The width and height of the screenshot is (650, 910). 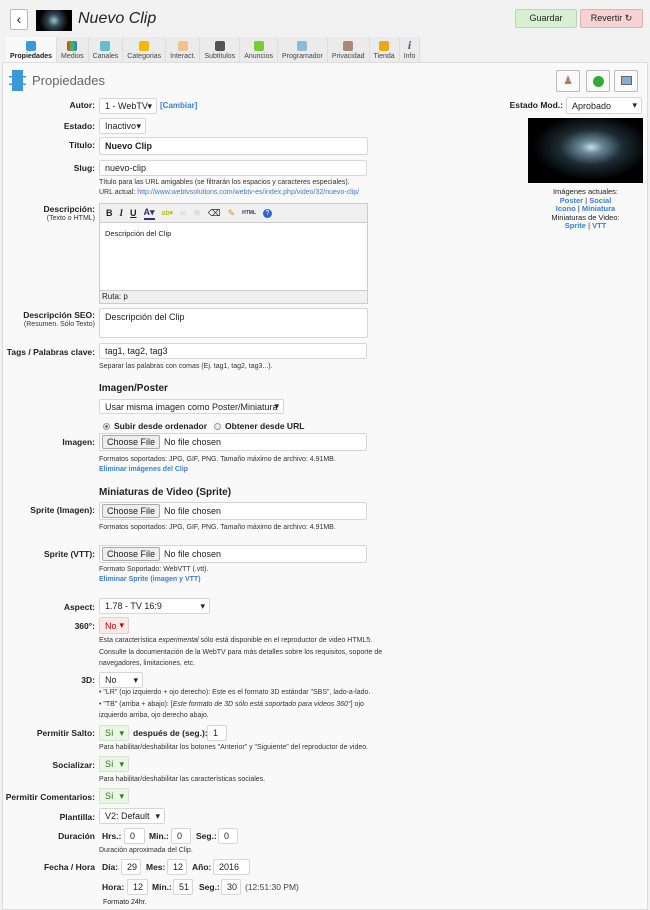 What do you see at coordinates (114, 764) in the screenshot?
I see `social-select: Sí` at bounding box center [114, 764].